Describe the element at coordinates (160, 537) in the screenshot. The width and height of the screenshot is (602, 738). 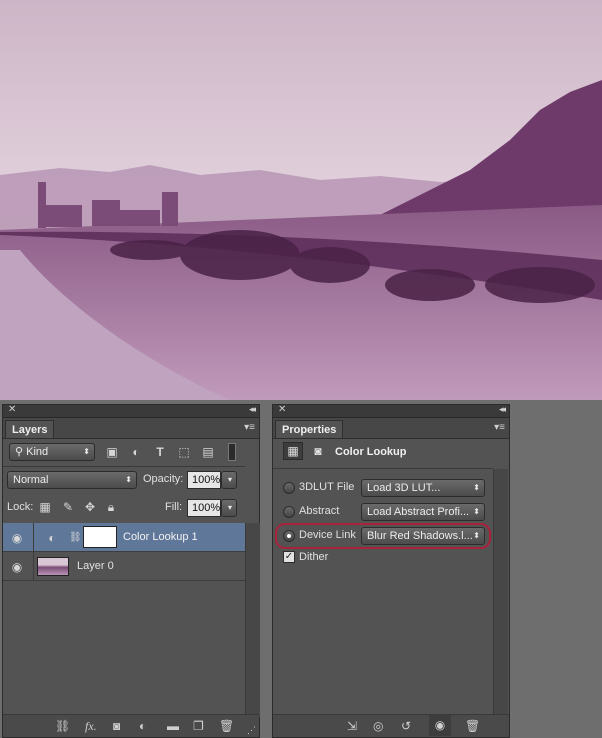
I see `layer-name: Color Lookup 1` at that location.